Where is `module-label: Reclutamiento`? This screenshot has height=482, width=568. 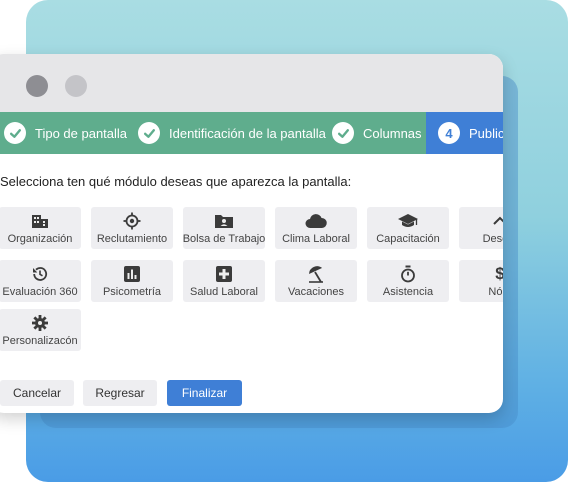 module-label: Reclutamiento is located at coordinates (132, 239).